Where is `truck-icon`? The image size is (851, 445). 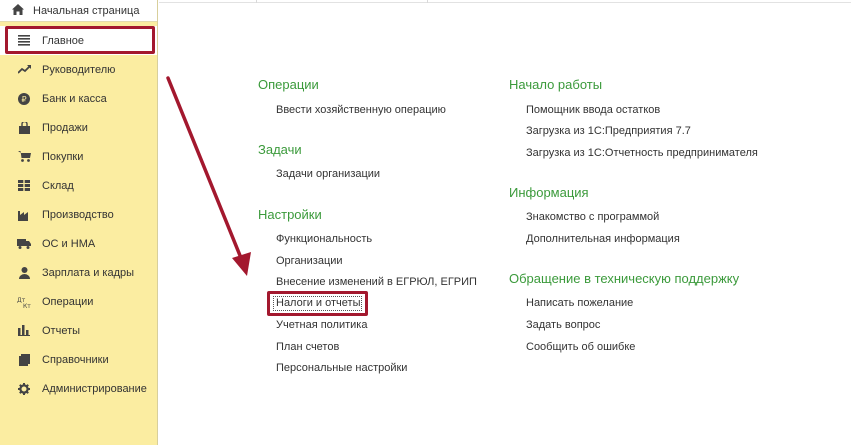 truck-icon is located at coordinates (24, 244).